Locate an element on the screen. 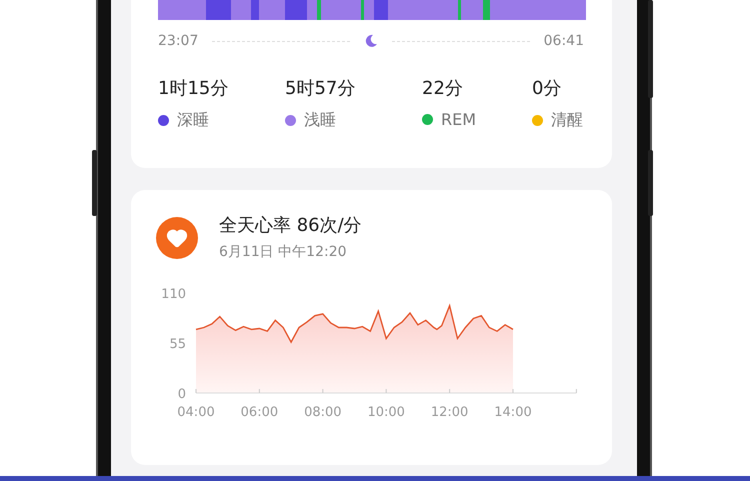 This screenshot has width=750, height=481. stage-duration: 5时57分 is located at coordinates (320, 88).